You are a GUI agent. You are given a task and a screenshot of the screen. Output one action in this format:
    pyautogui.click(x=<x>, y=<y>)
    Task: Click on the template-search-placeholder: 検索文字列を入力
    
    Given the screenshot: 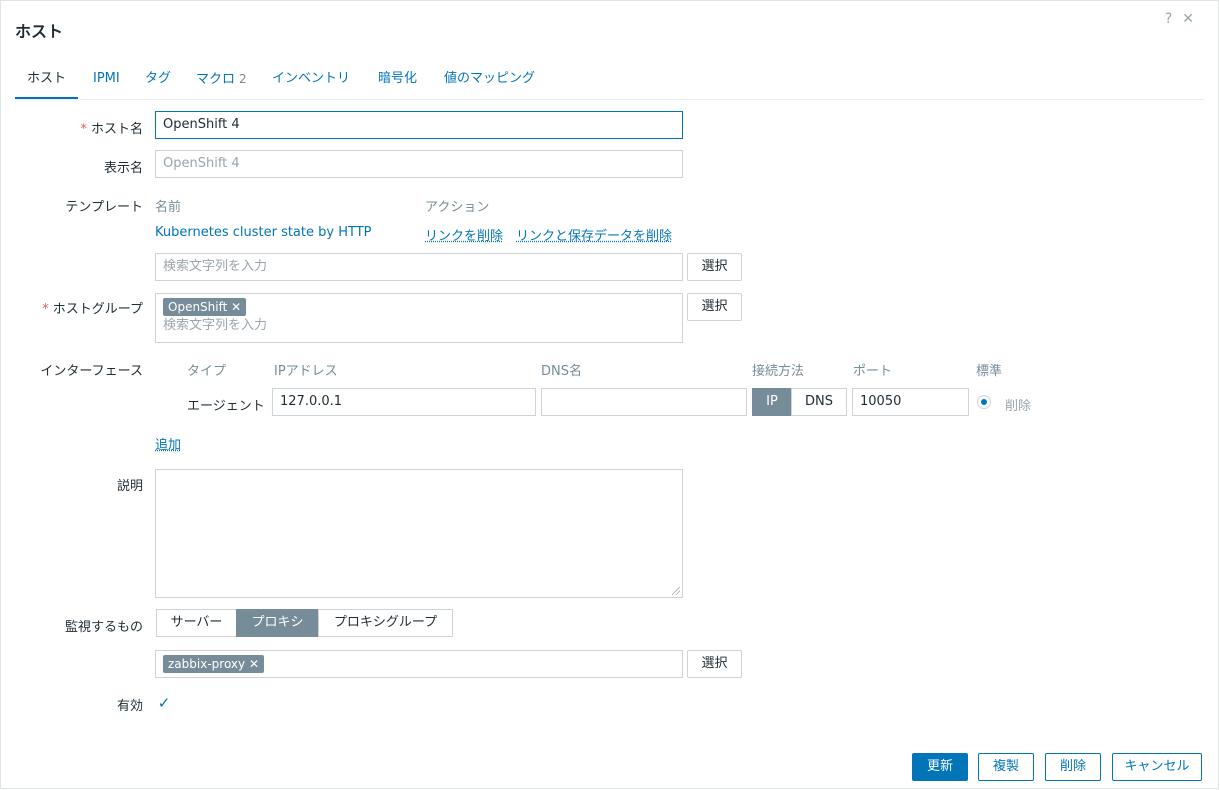 What is the action you would take?
    pyautogui.click(x=215, y=266)
    